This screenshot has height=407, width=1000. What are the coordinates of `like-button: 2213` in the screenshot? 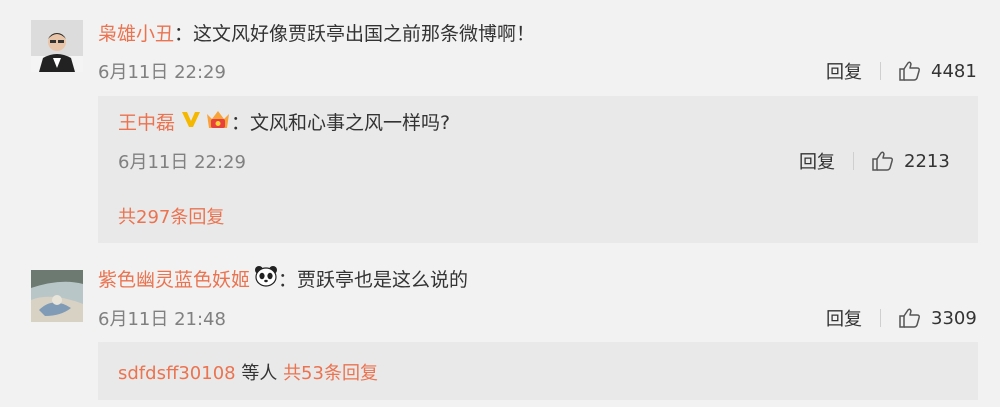 It's located at (911, 161).